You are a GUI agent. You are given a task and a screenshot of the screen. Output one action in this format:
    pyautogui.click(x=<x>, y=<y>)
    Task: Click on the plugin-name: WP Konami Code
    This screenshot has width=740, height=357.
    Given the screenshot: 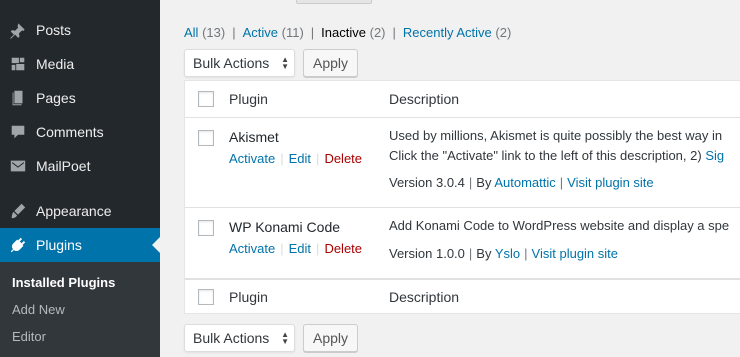 What is the action you would take?
    pyautogui.click(x=285, y=227)
    